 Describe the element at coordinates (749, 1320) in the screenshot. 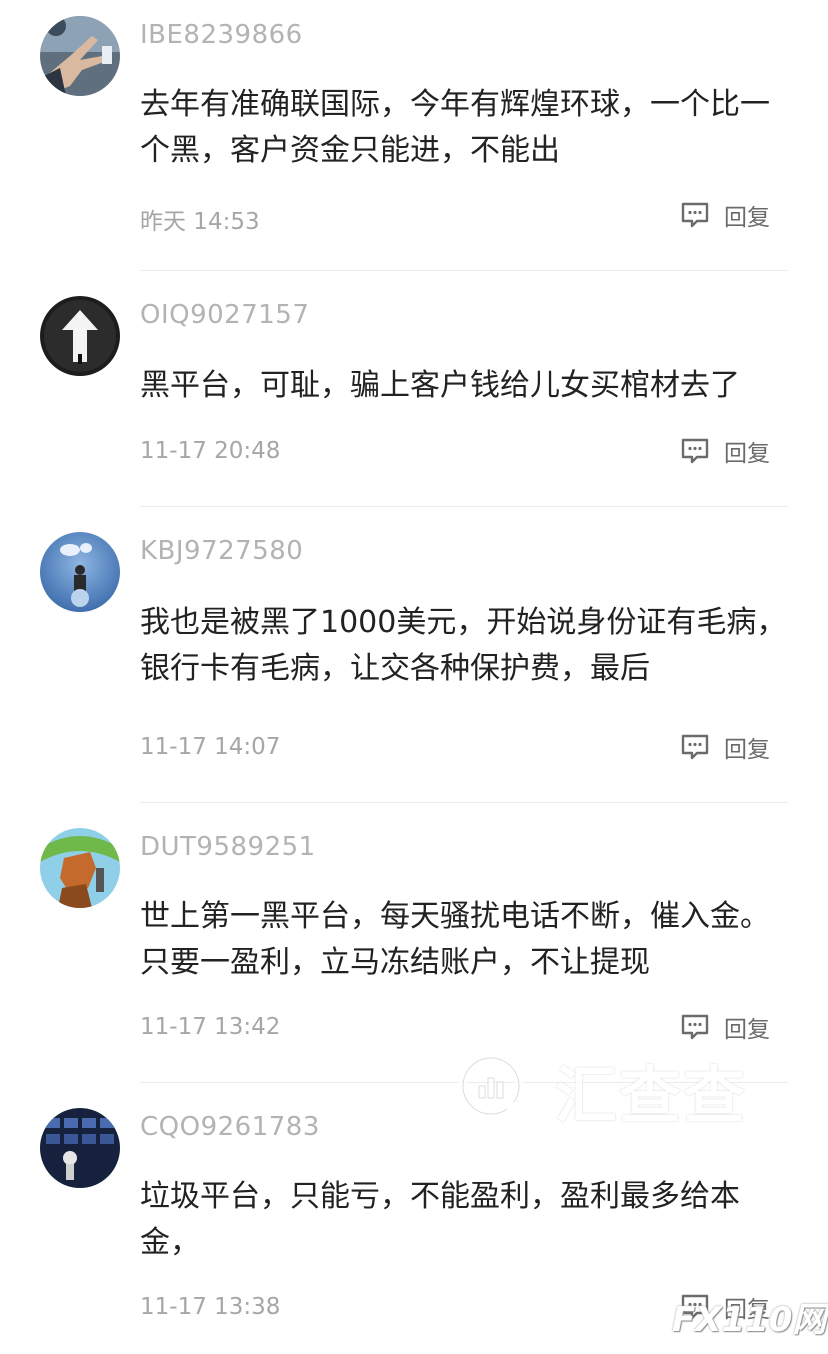

I see `corner-watermark: FX110网` at that location.